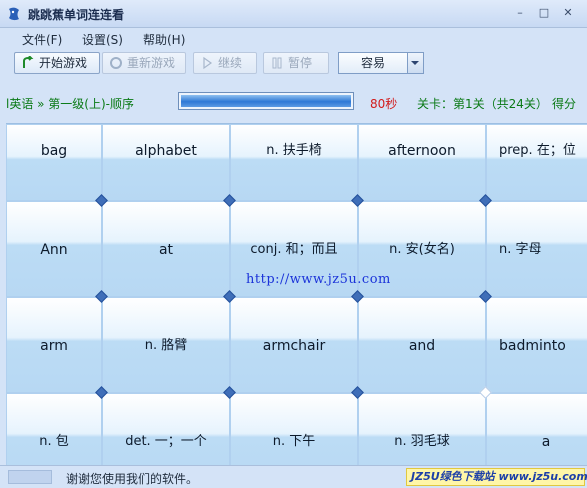 The image size is (587, 488). What do you see at coordinates (54, 441) in the screenshot?
I see `word-tile-text: n. 包` at bounding box center [54, 441].